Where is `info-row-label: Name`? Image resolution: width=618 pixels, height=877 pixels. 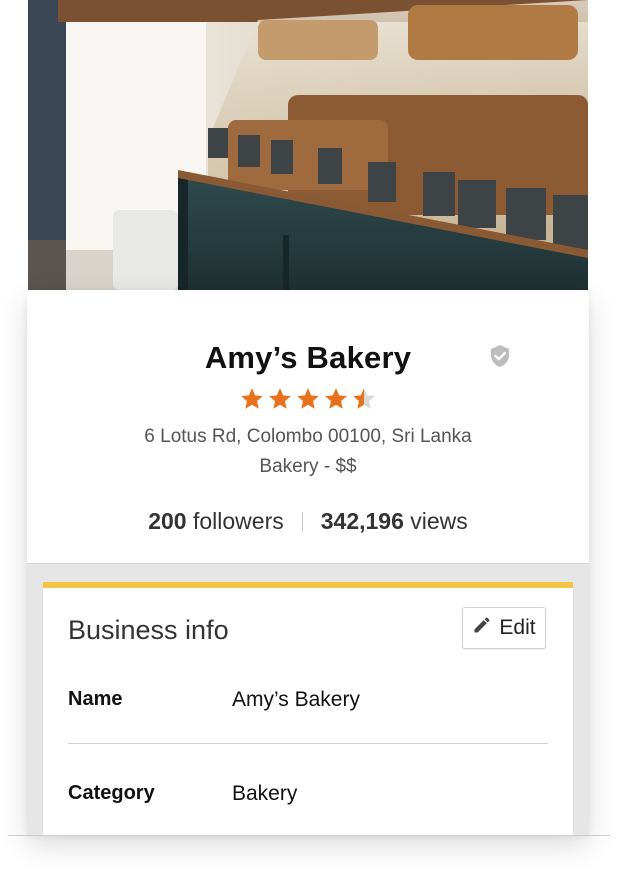 info-row-label: Name is located at coordinates (95, 699).